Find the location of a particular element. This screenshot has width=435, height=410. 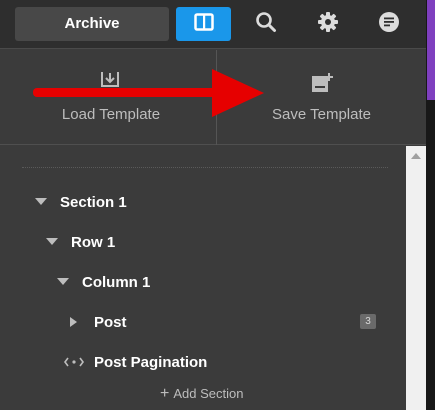

annotation-arrow-head is located at coordinates (238, 93).